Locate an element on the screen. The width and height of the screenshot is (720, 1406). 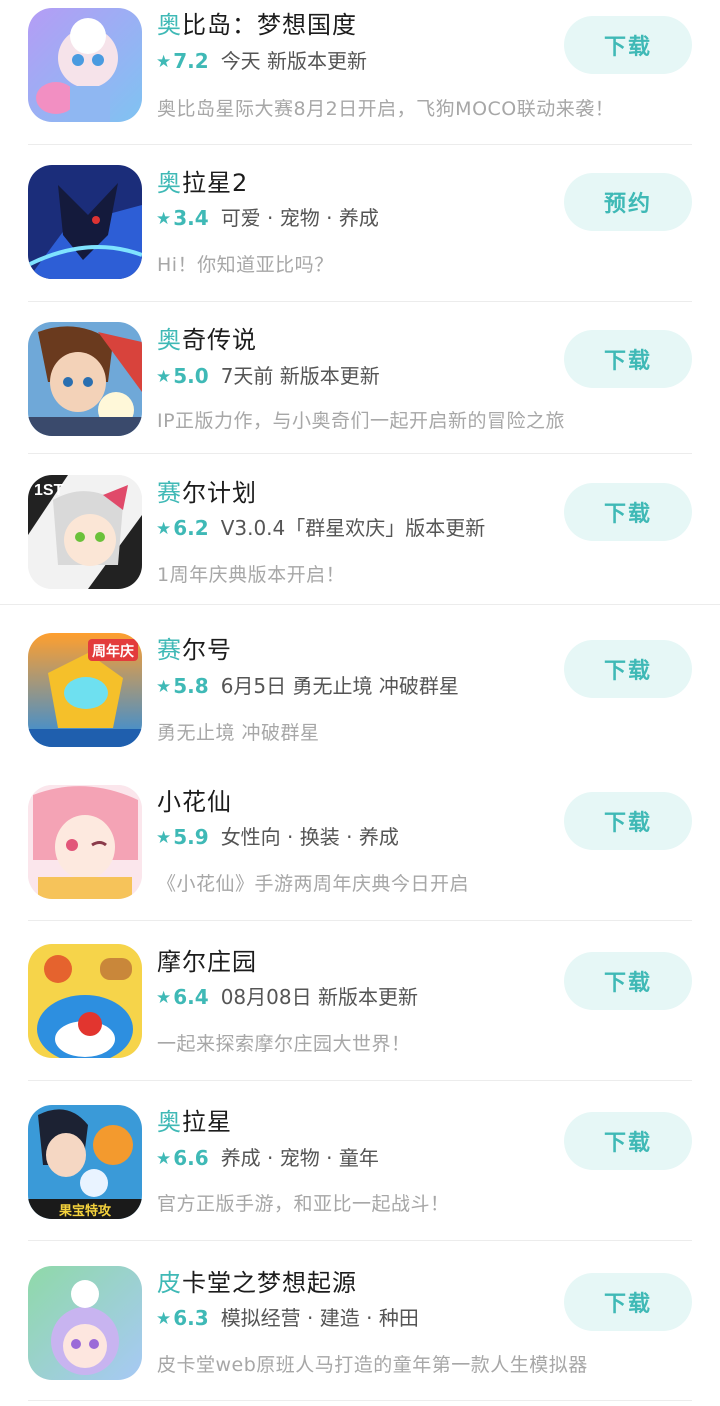
game-meta: ★ 5.0 7天前 新版本更新 is located at coordinates (268, 376).